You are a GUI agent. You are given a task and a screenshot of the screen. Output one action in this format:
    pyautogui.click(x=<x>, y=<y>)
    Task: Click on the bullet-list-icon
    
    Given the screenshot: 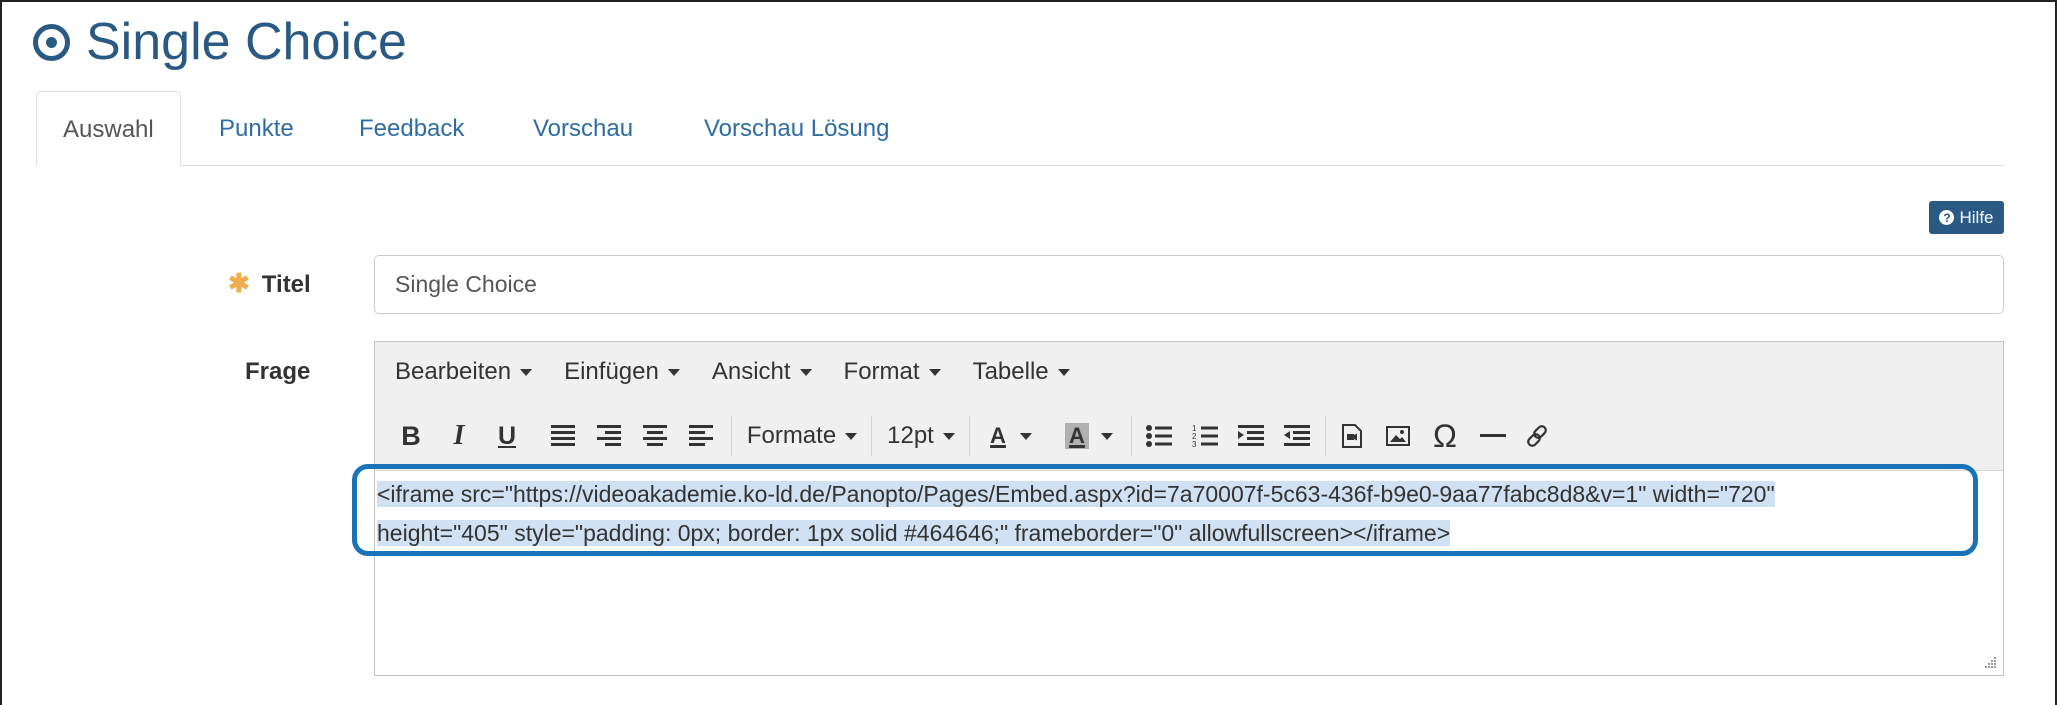 What is the action you would take?
    pyautogui.click(x=1159, y=436)
    